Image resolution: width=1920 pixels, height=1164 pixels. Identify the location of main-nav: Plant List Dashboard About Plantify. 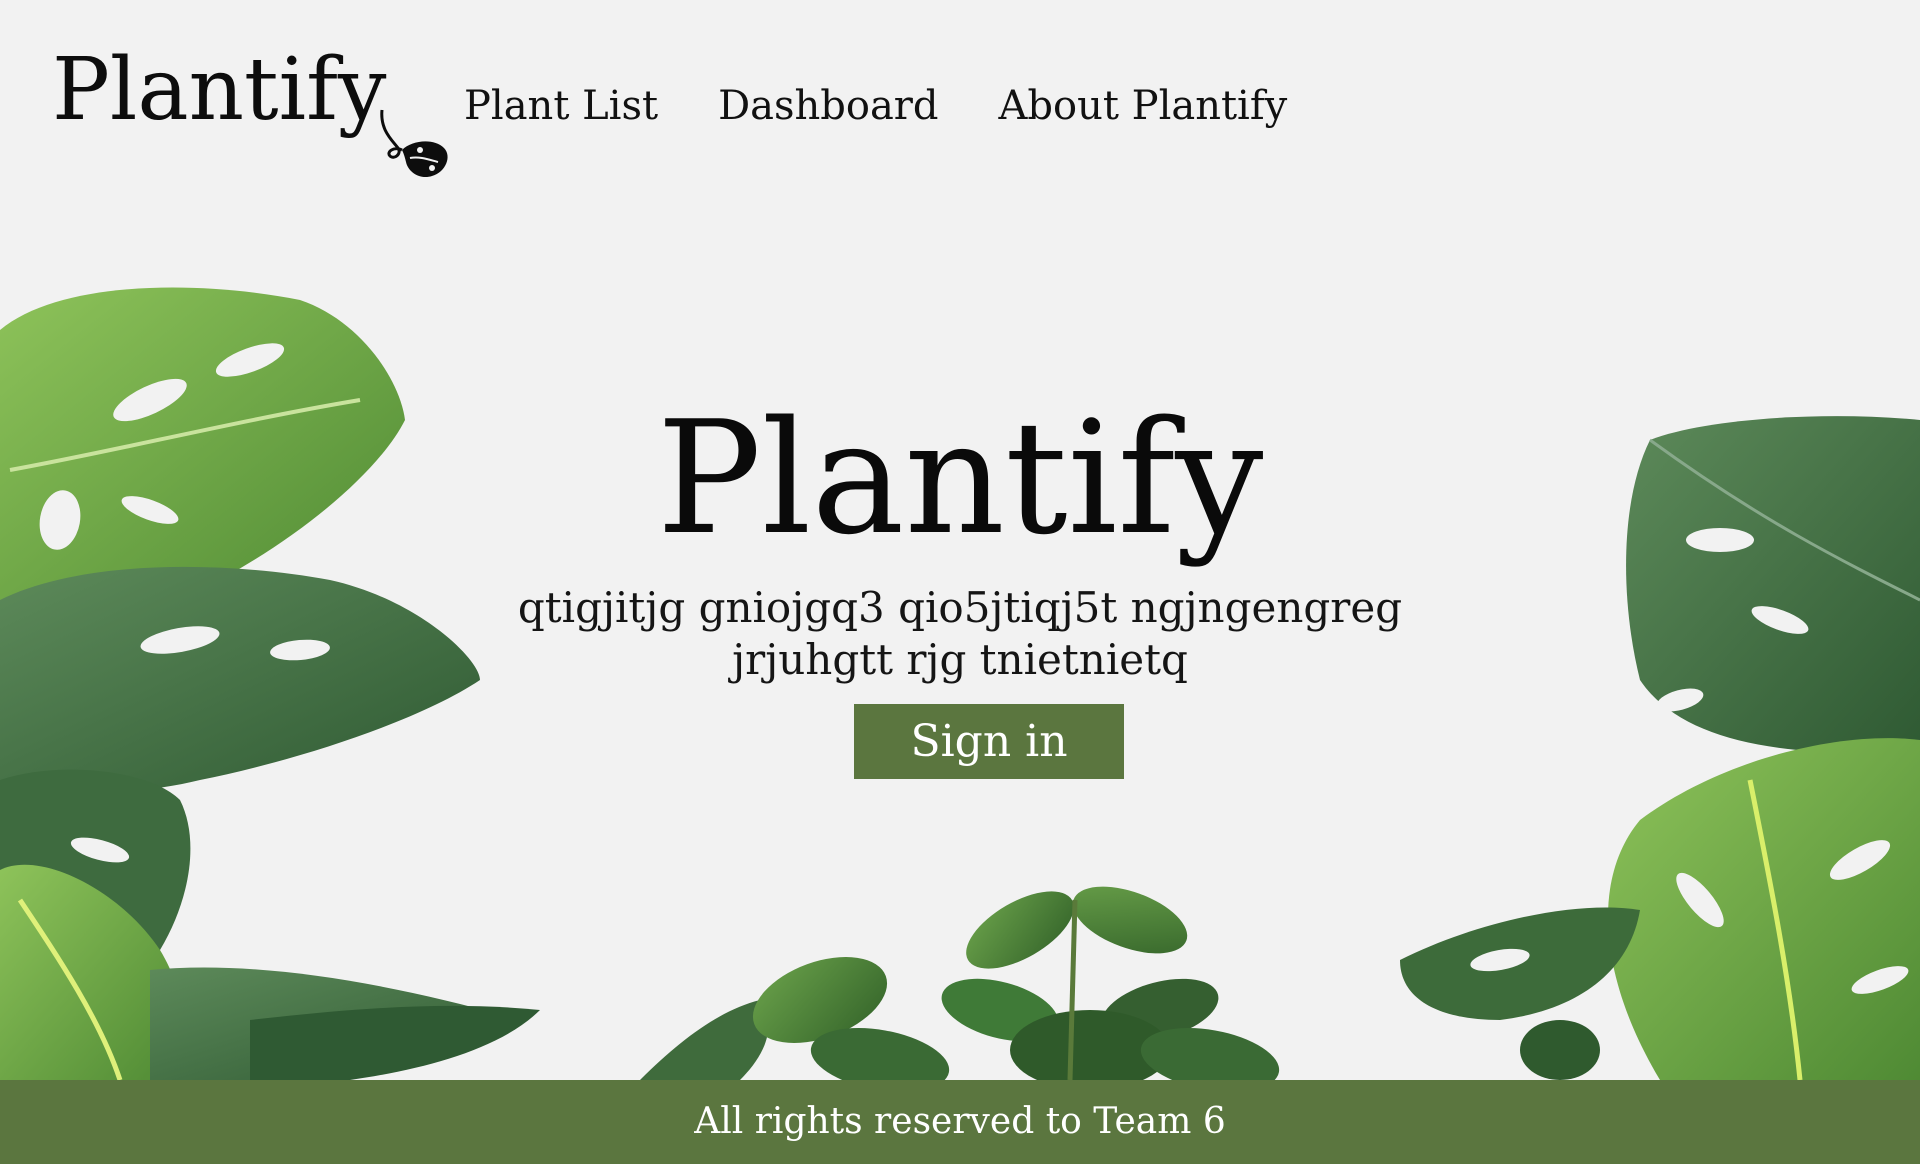
(875, 106).